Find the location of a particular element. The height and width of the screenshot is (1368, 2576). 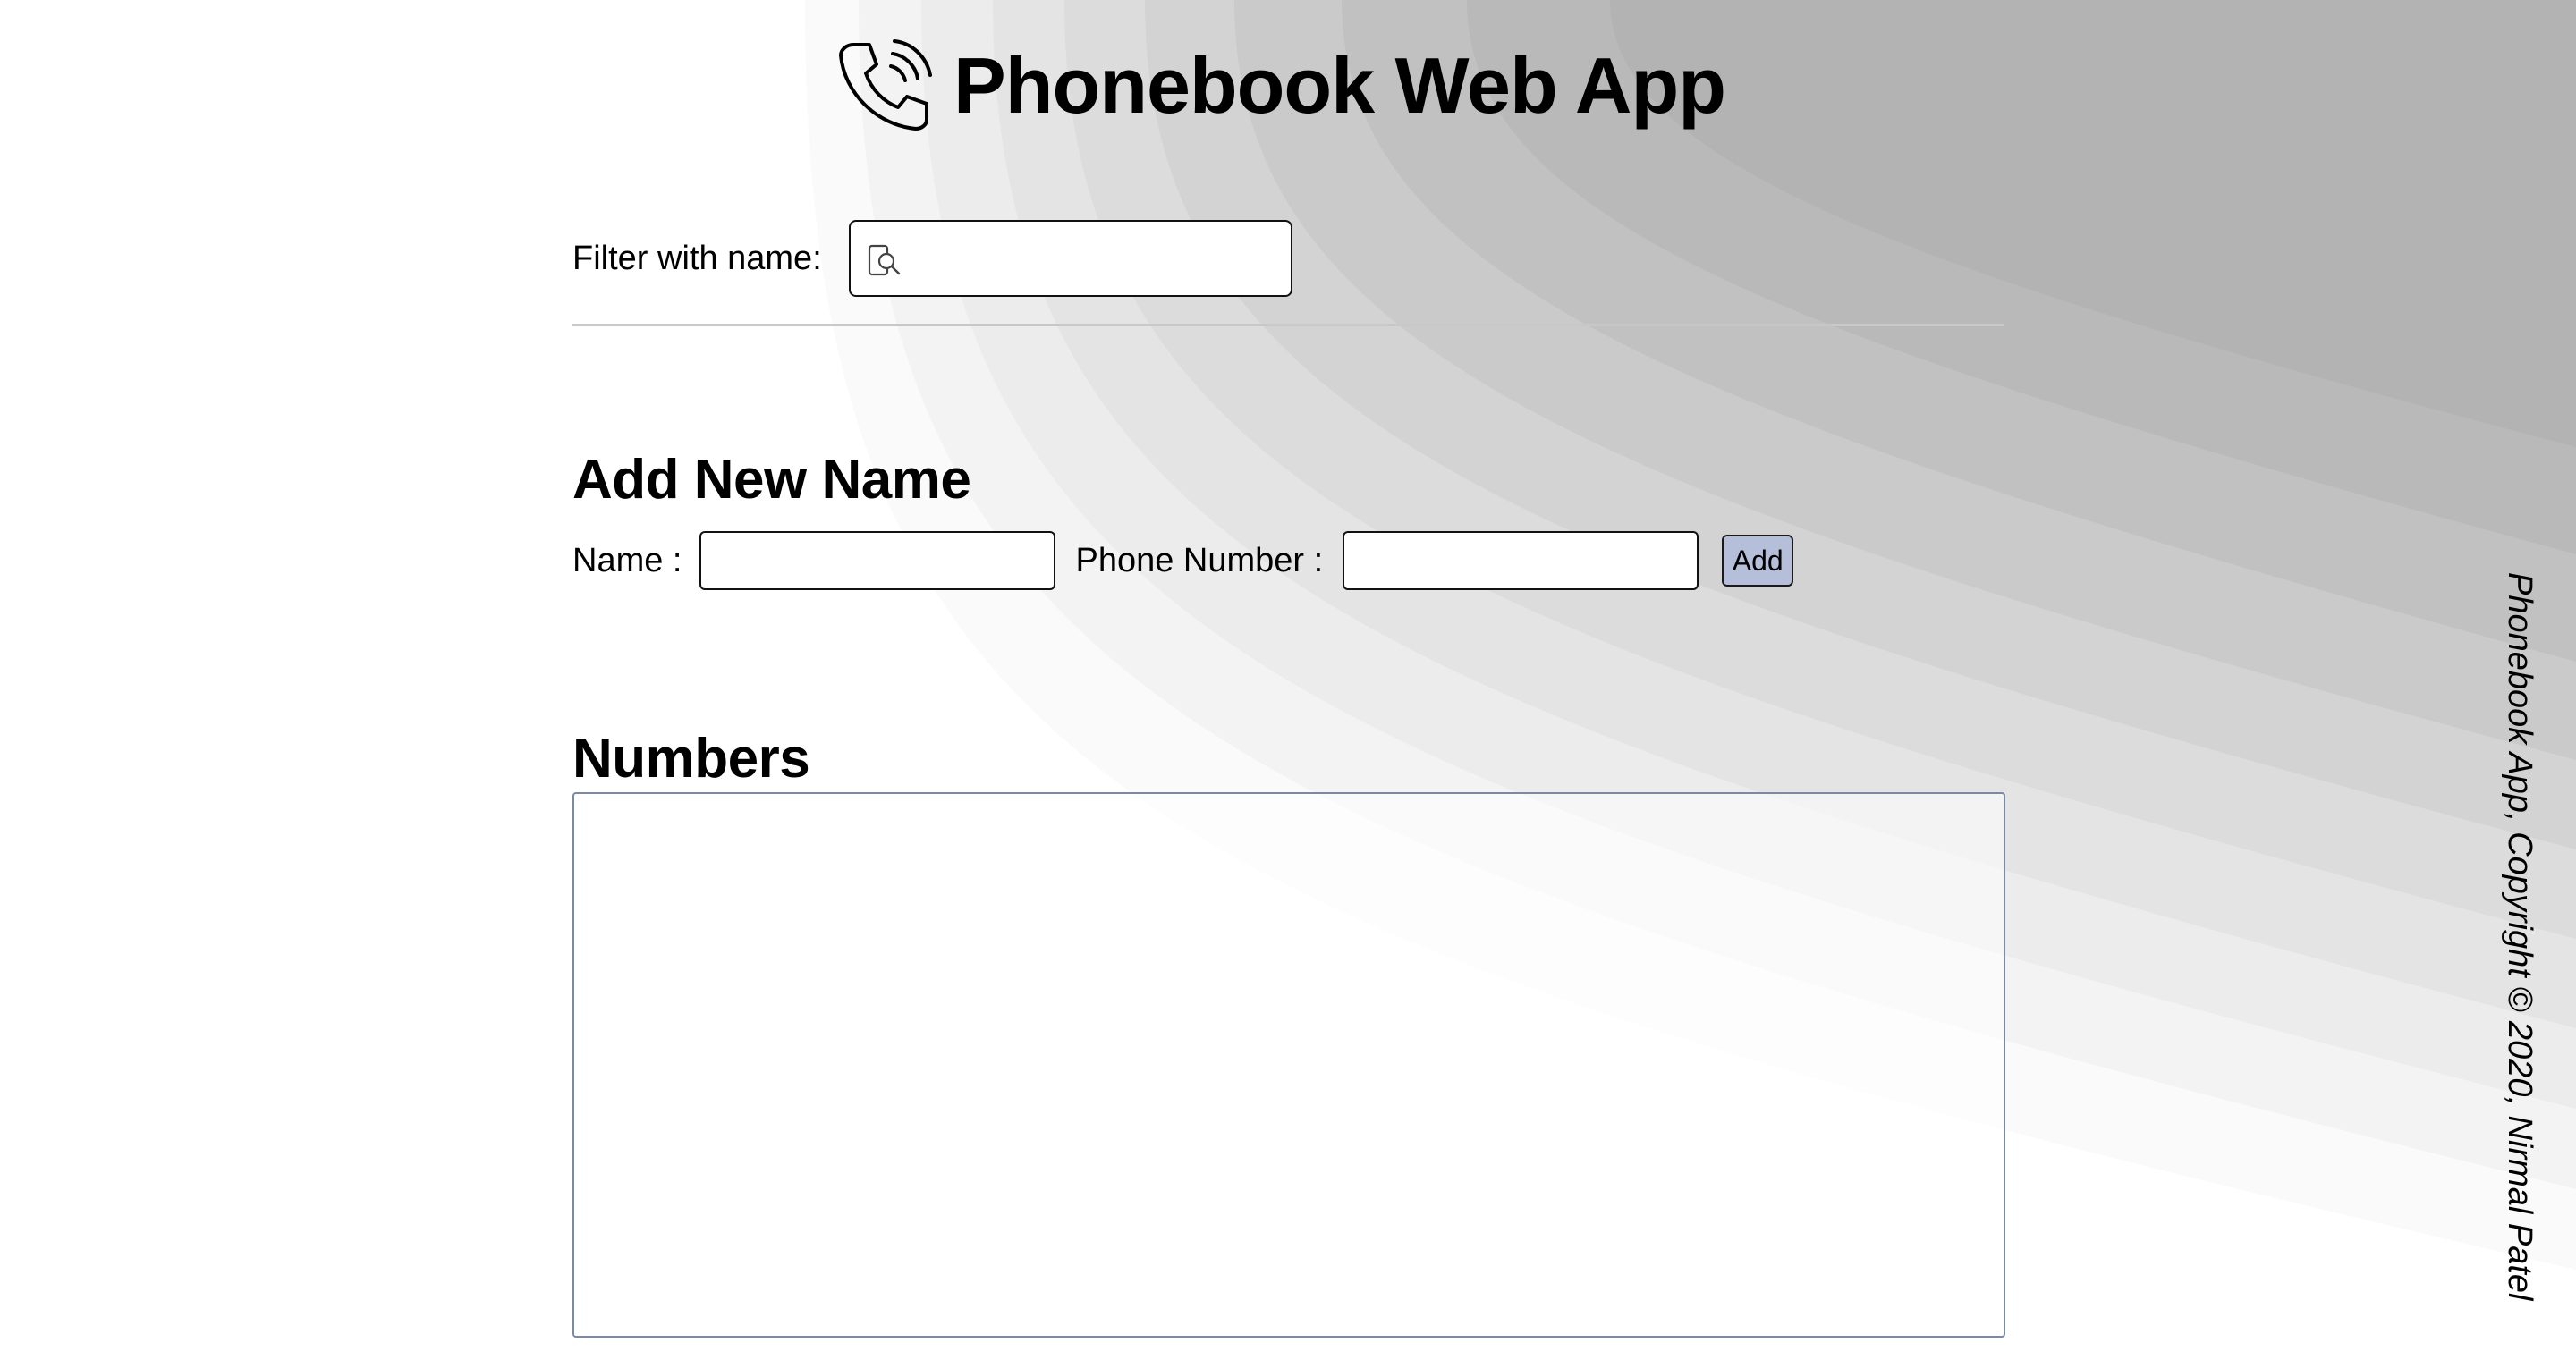

filter-label: Filter with name: is located at coordinates (697, 258).